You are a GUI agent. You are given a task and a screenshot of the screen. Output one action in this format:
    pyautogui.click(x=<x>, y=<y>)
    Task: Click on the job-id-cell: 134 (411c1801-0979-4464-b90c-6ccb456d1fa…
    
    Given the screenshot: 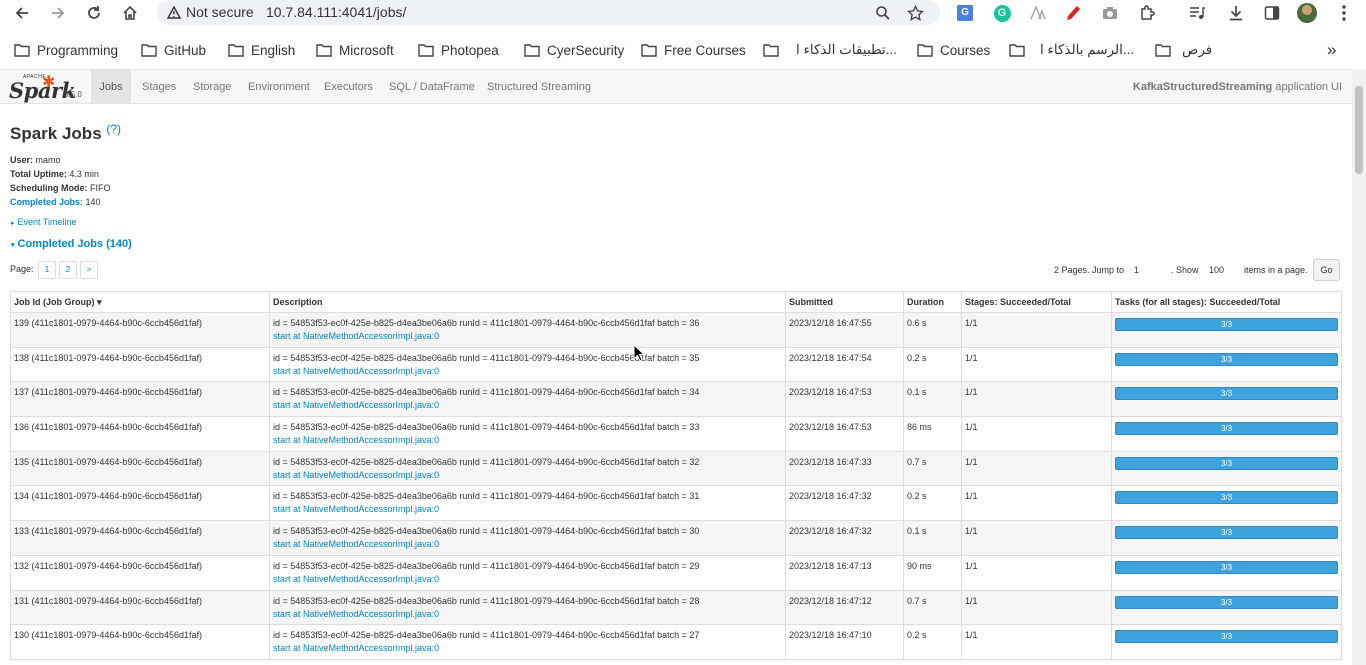 What is the action you would take?
    pyautogui.click(x=140, y=503)
    